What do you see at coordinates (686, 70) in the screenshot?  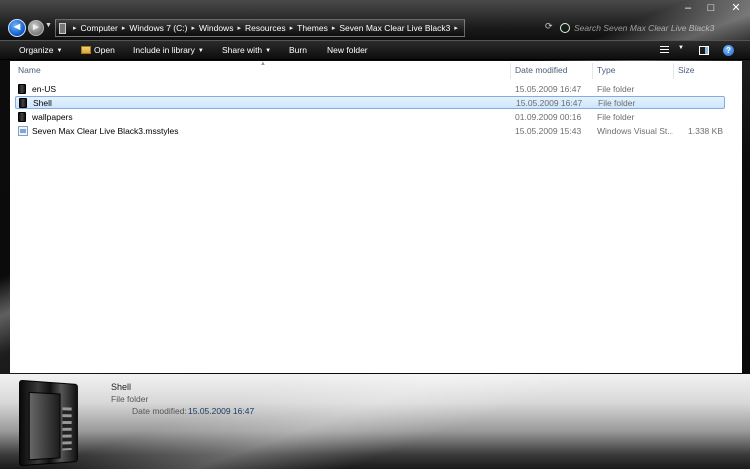 I see `column-header-size: Size` at bounding box center [686, 70].